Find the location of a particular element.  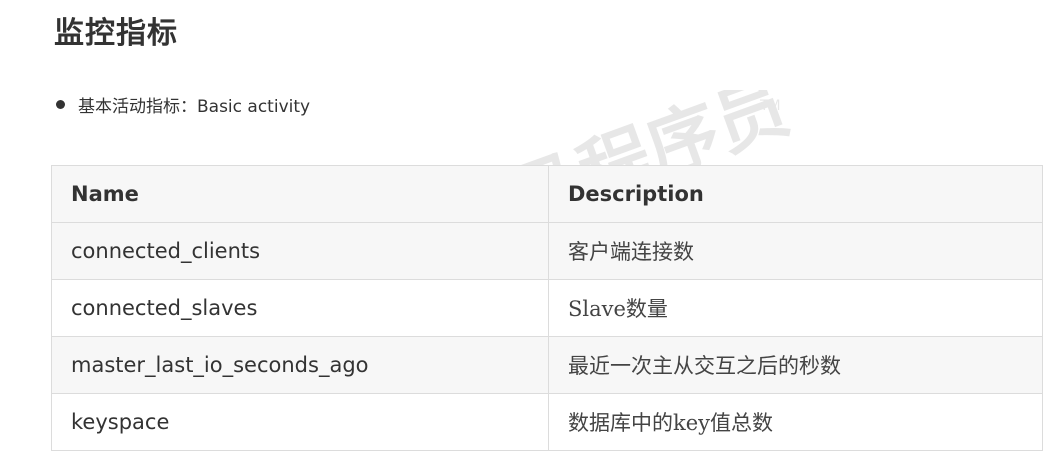

bullet-text: 基本活动指标：Basic activity is located at coordinates (194, 107).